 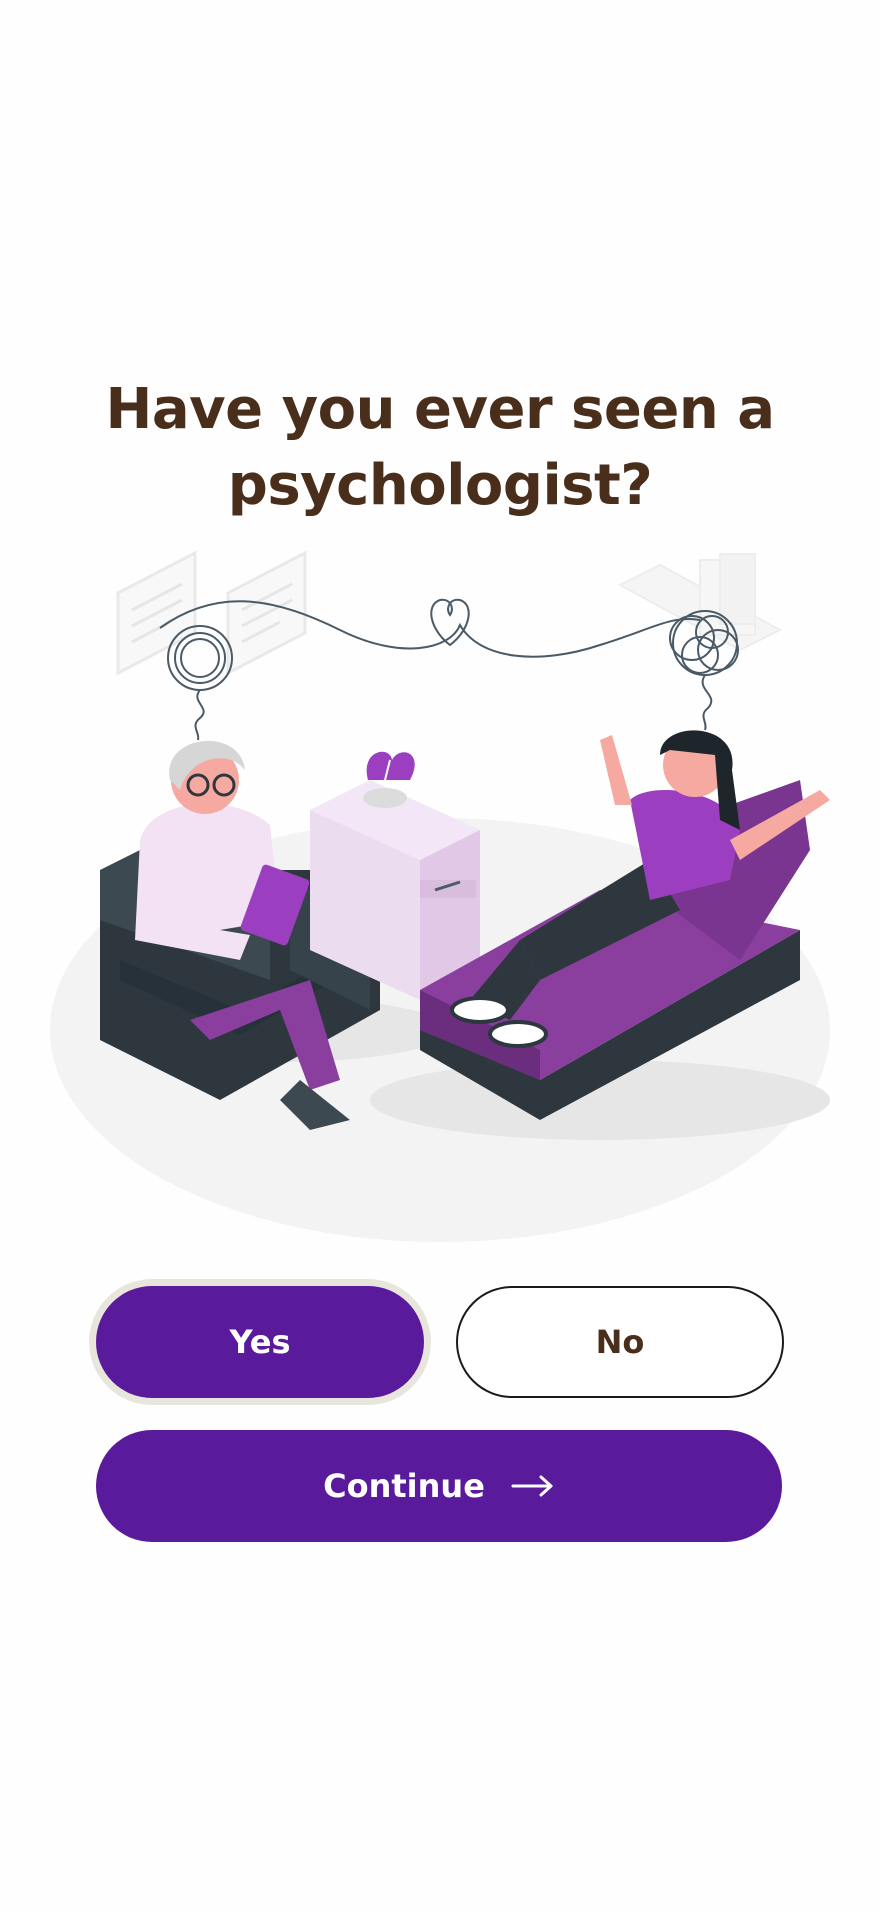 I want to click on question-title: Have you ever seen a psychologist?, so click(x=440, y=447).